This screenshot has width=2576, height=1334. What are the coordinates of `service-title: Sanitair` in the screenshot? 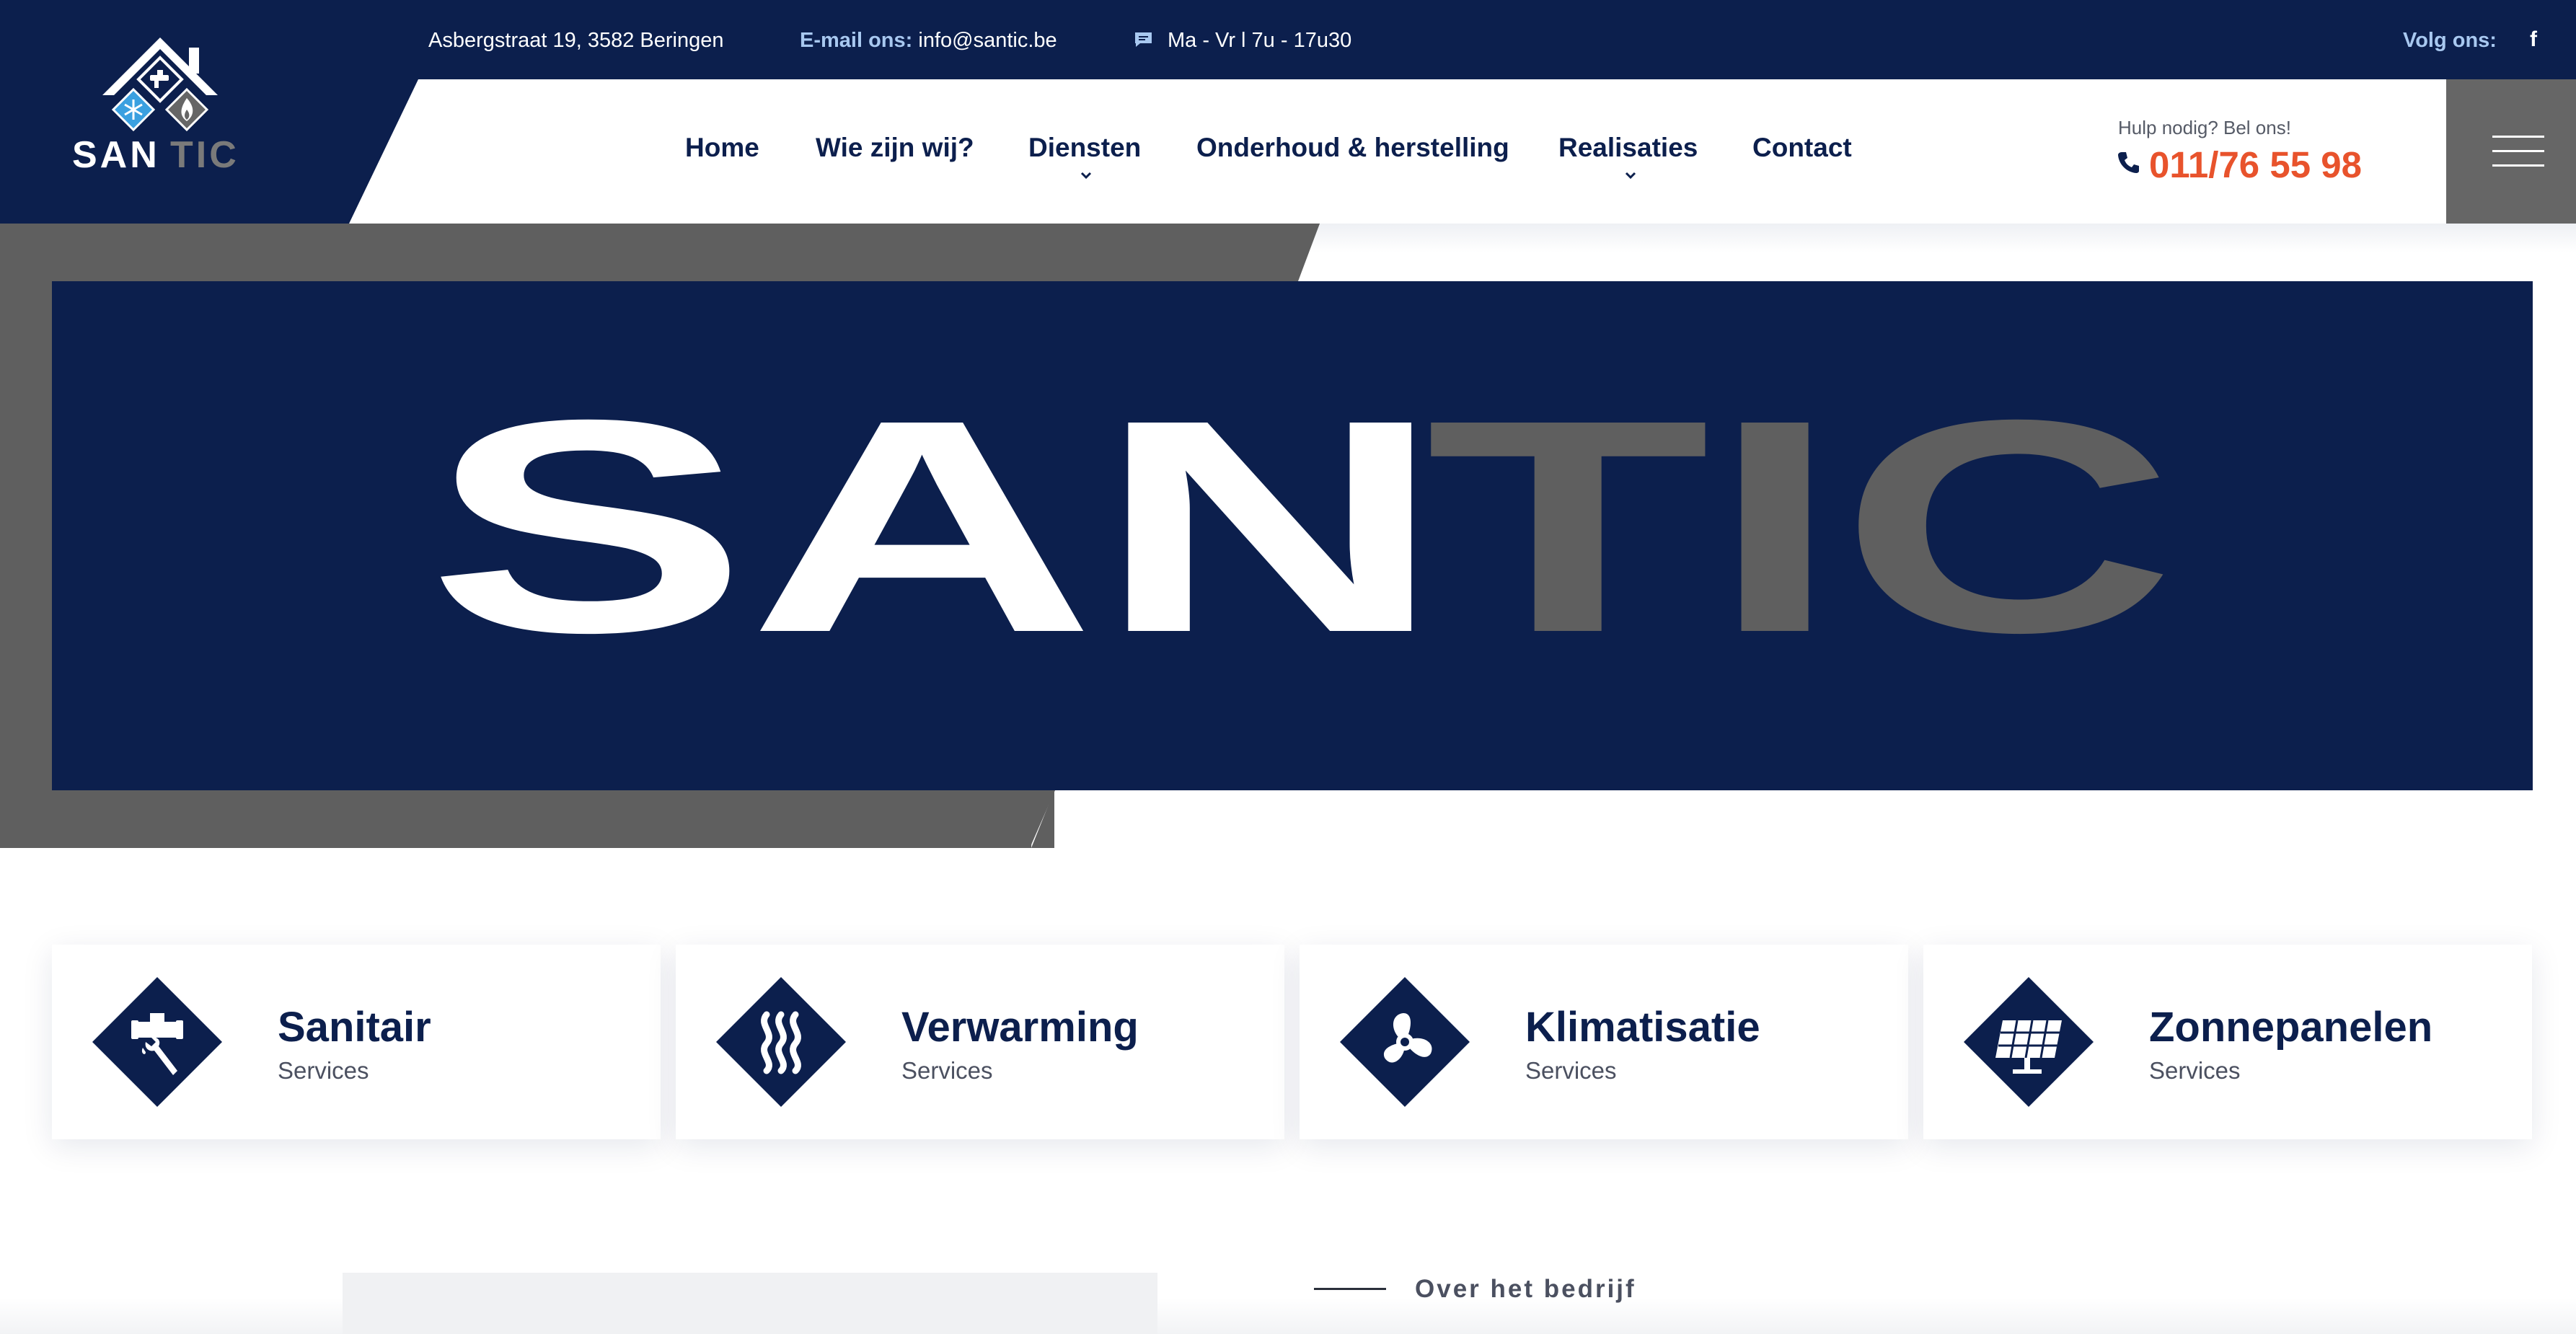 It's located at (354, 1027).